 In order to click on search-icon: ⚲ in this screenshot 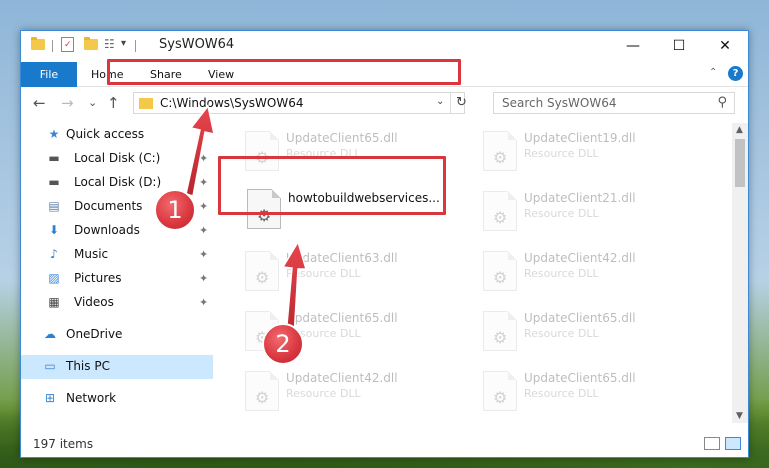, I will do `click(722, 102)`.